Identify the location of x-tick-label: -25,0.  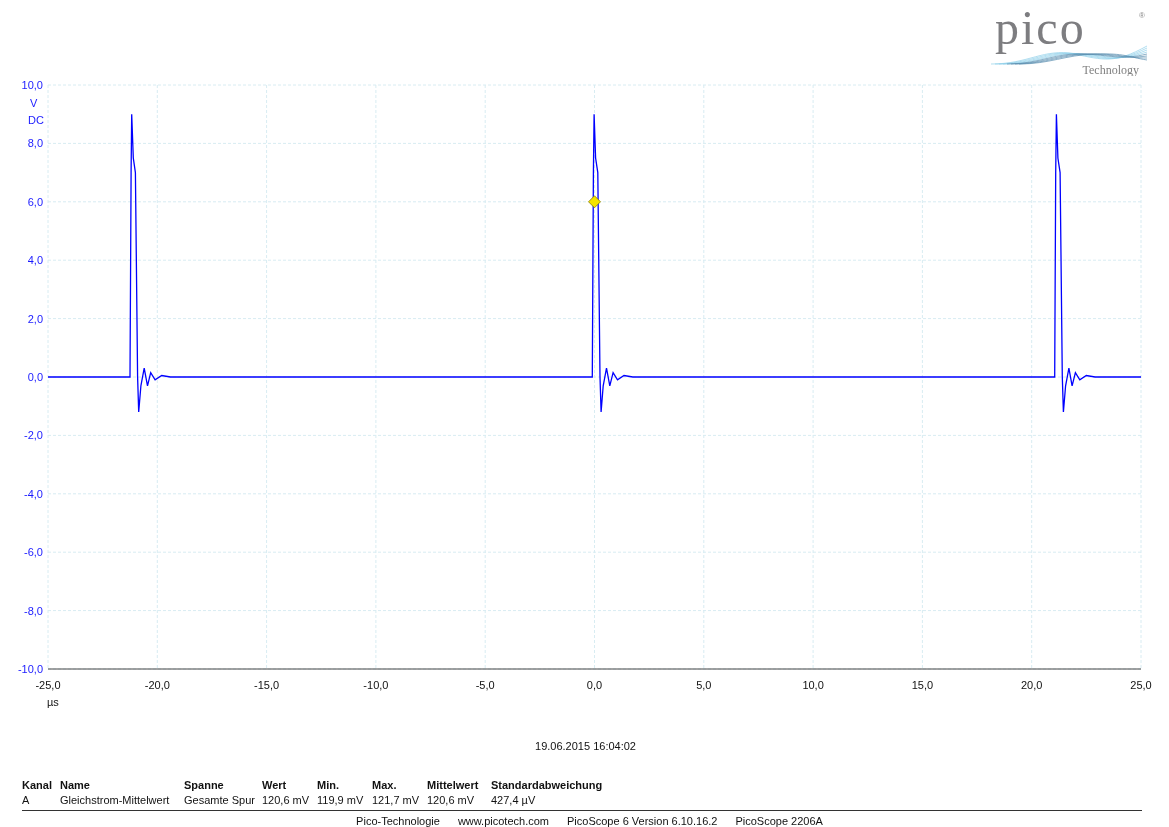
(48, 685).